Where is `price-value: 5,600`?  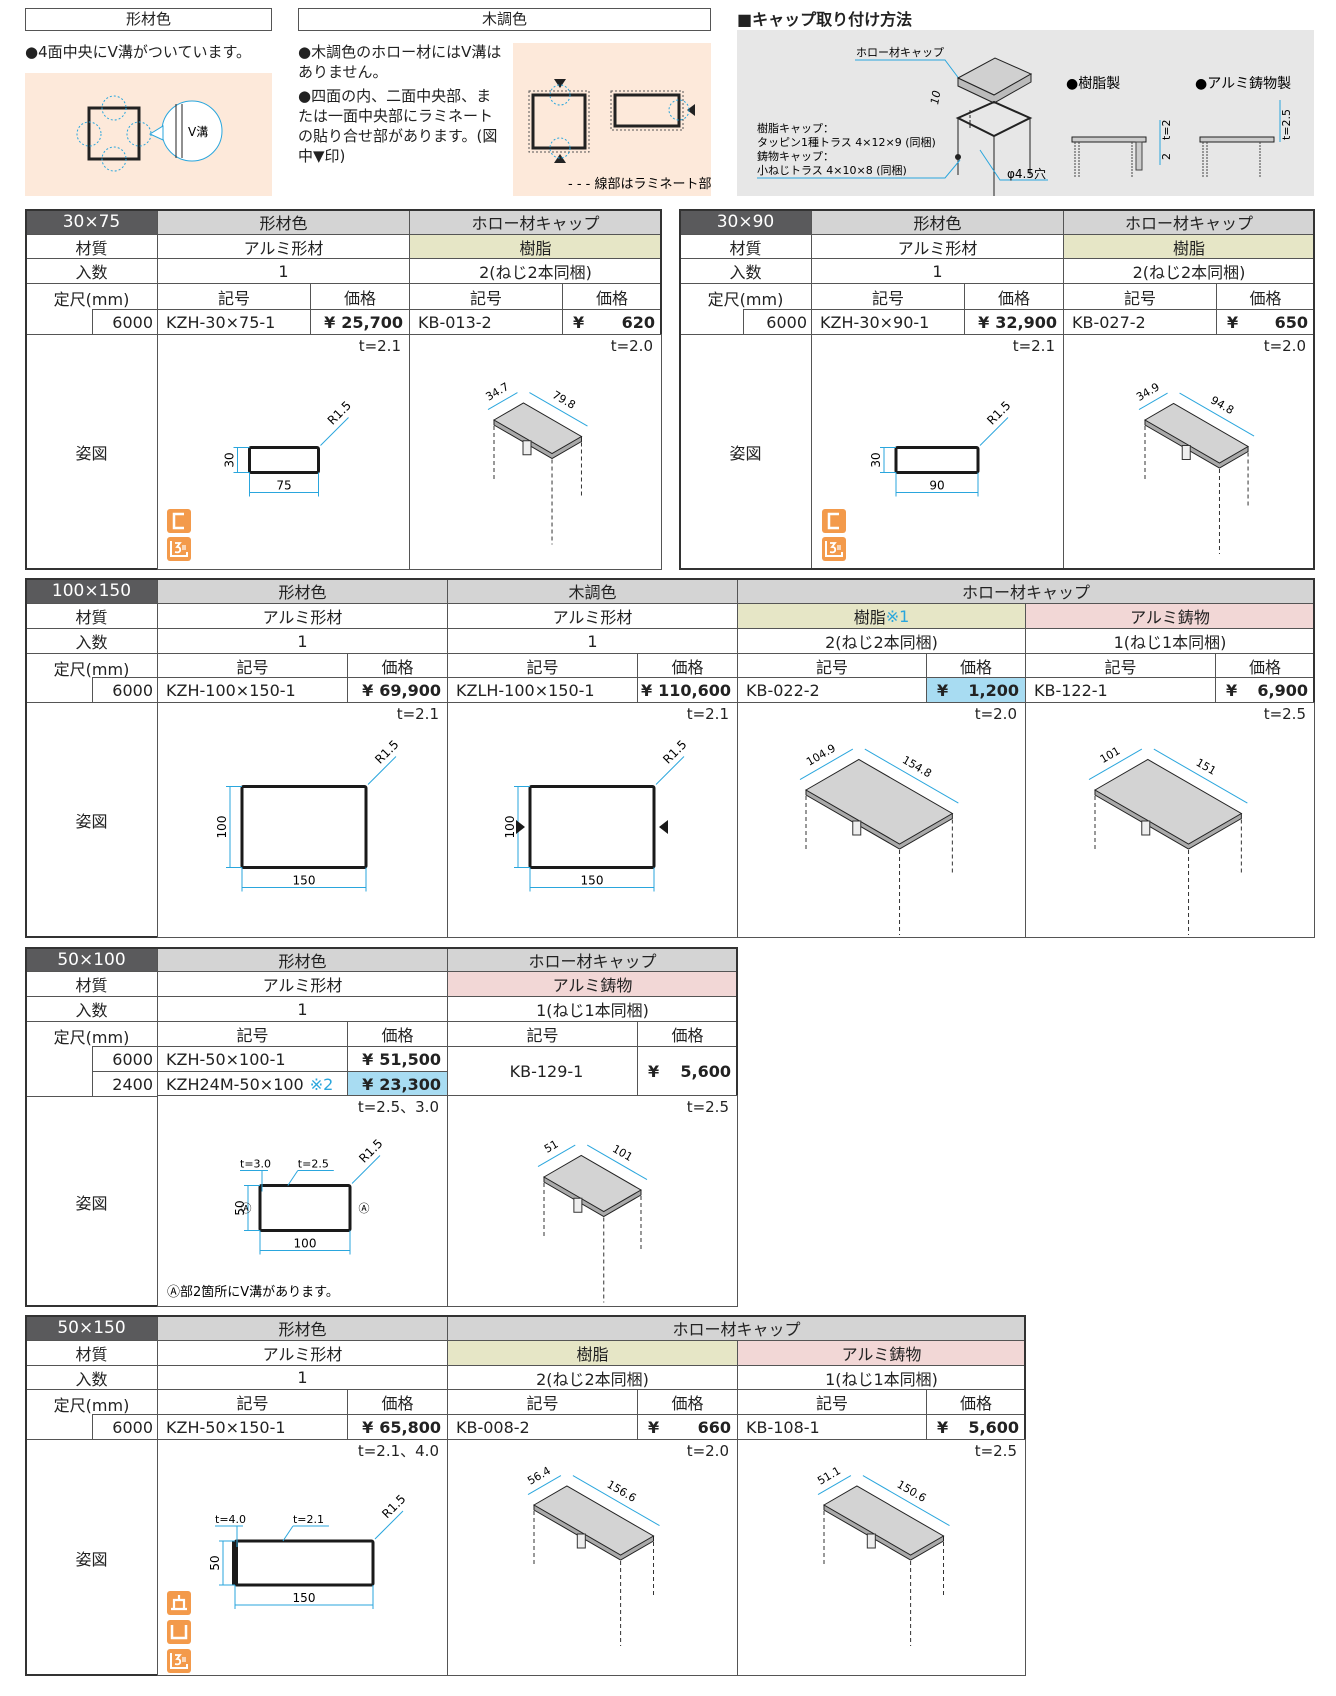
price-value: 5,600 is located at coordinates (993, 1427).